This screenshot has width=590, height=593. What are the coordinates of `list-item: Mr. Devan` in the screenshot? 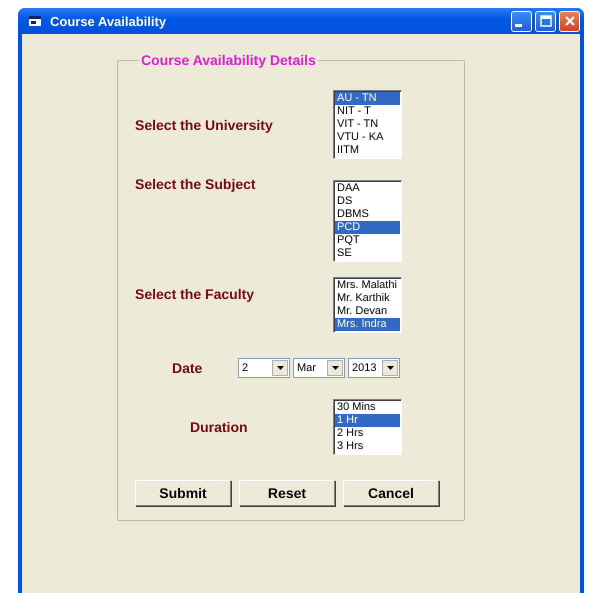 It's located at (367, 311).